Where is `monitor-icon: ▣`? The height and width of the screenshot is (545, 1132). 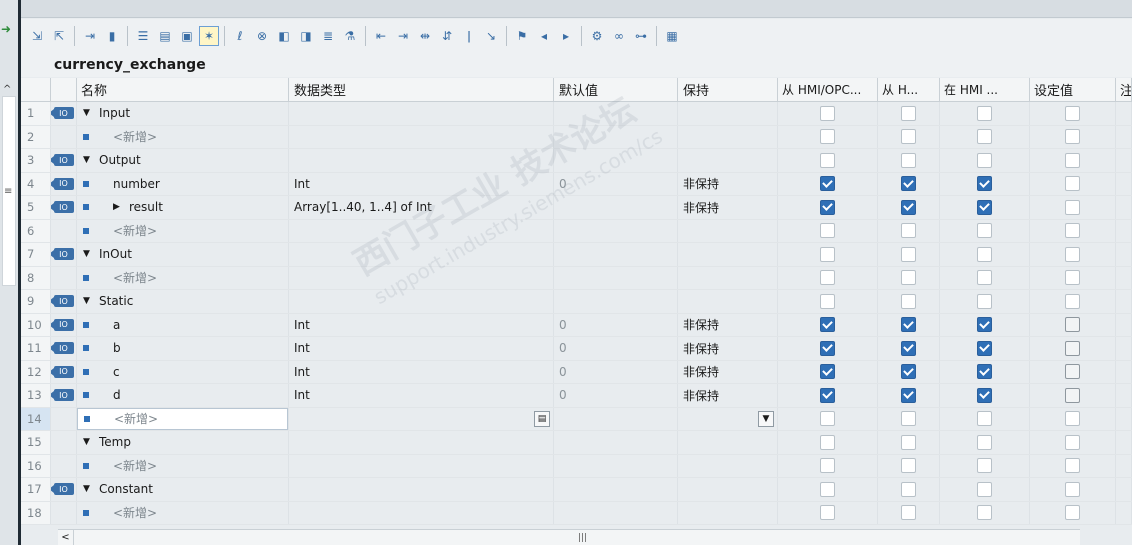
monitor-icon: ▣ is located at coordinates (187, 36).